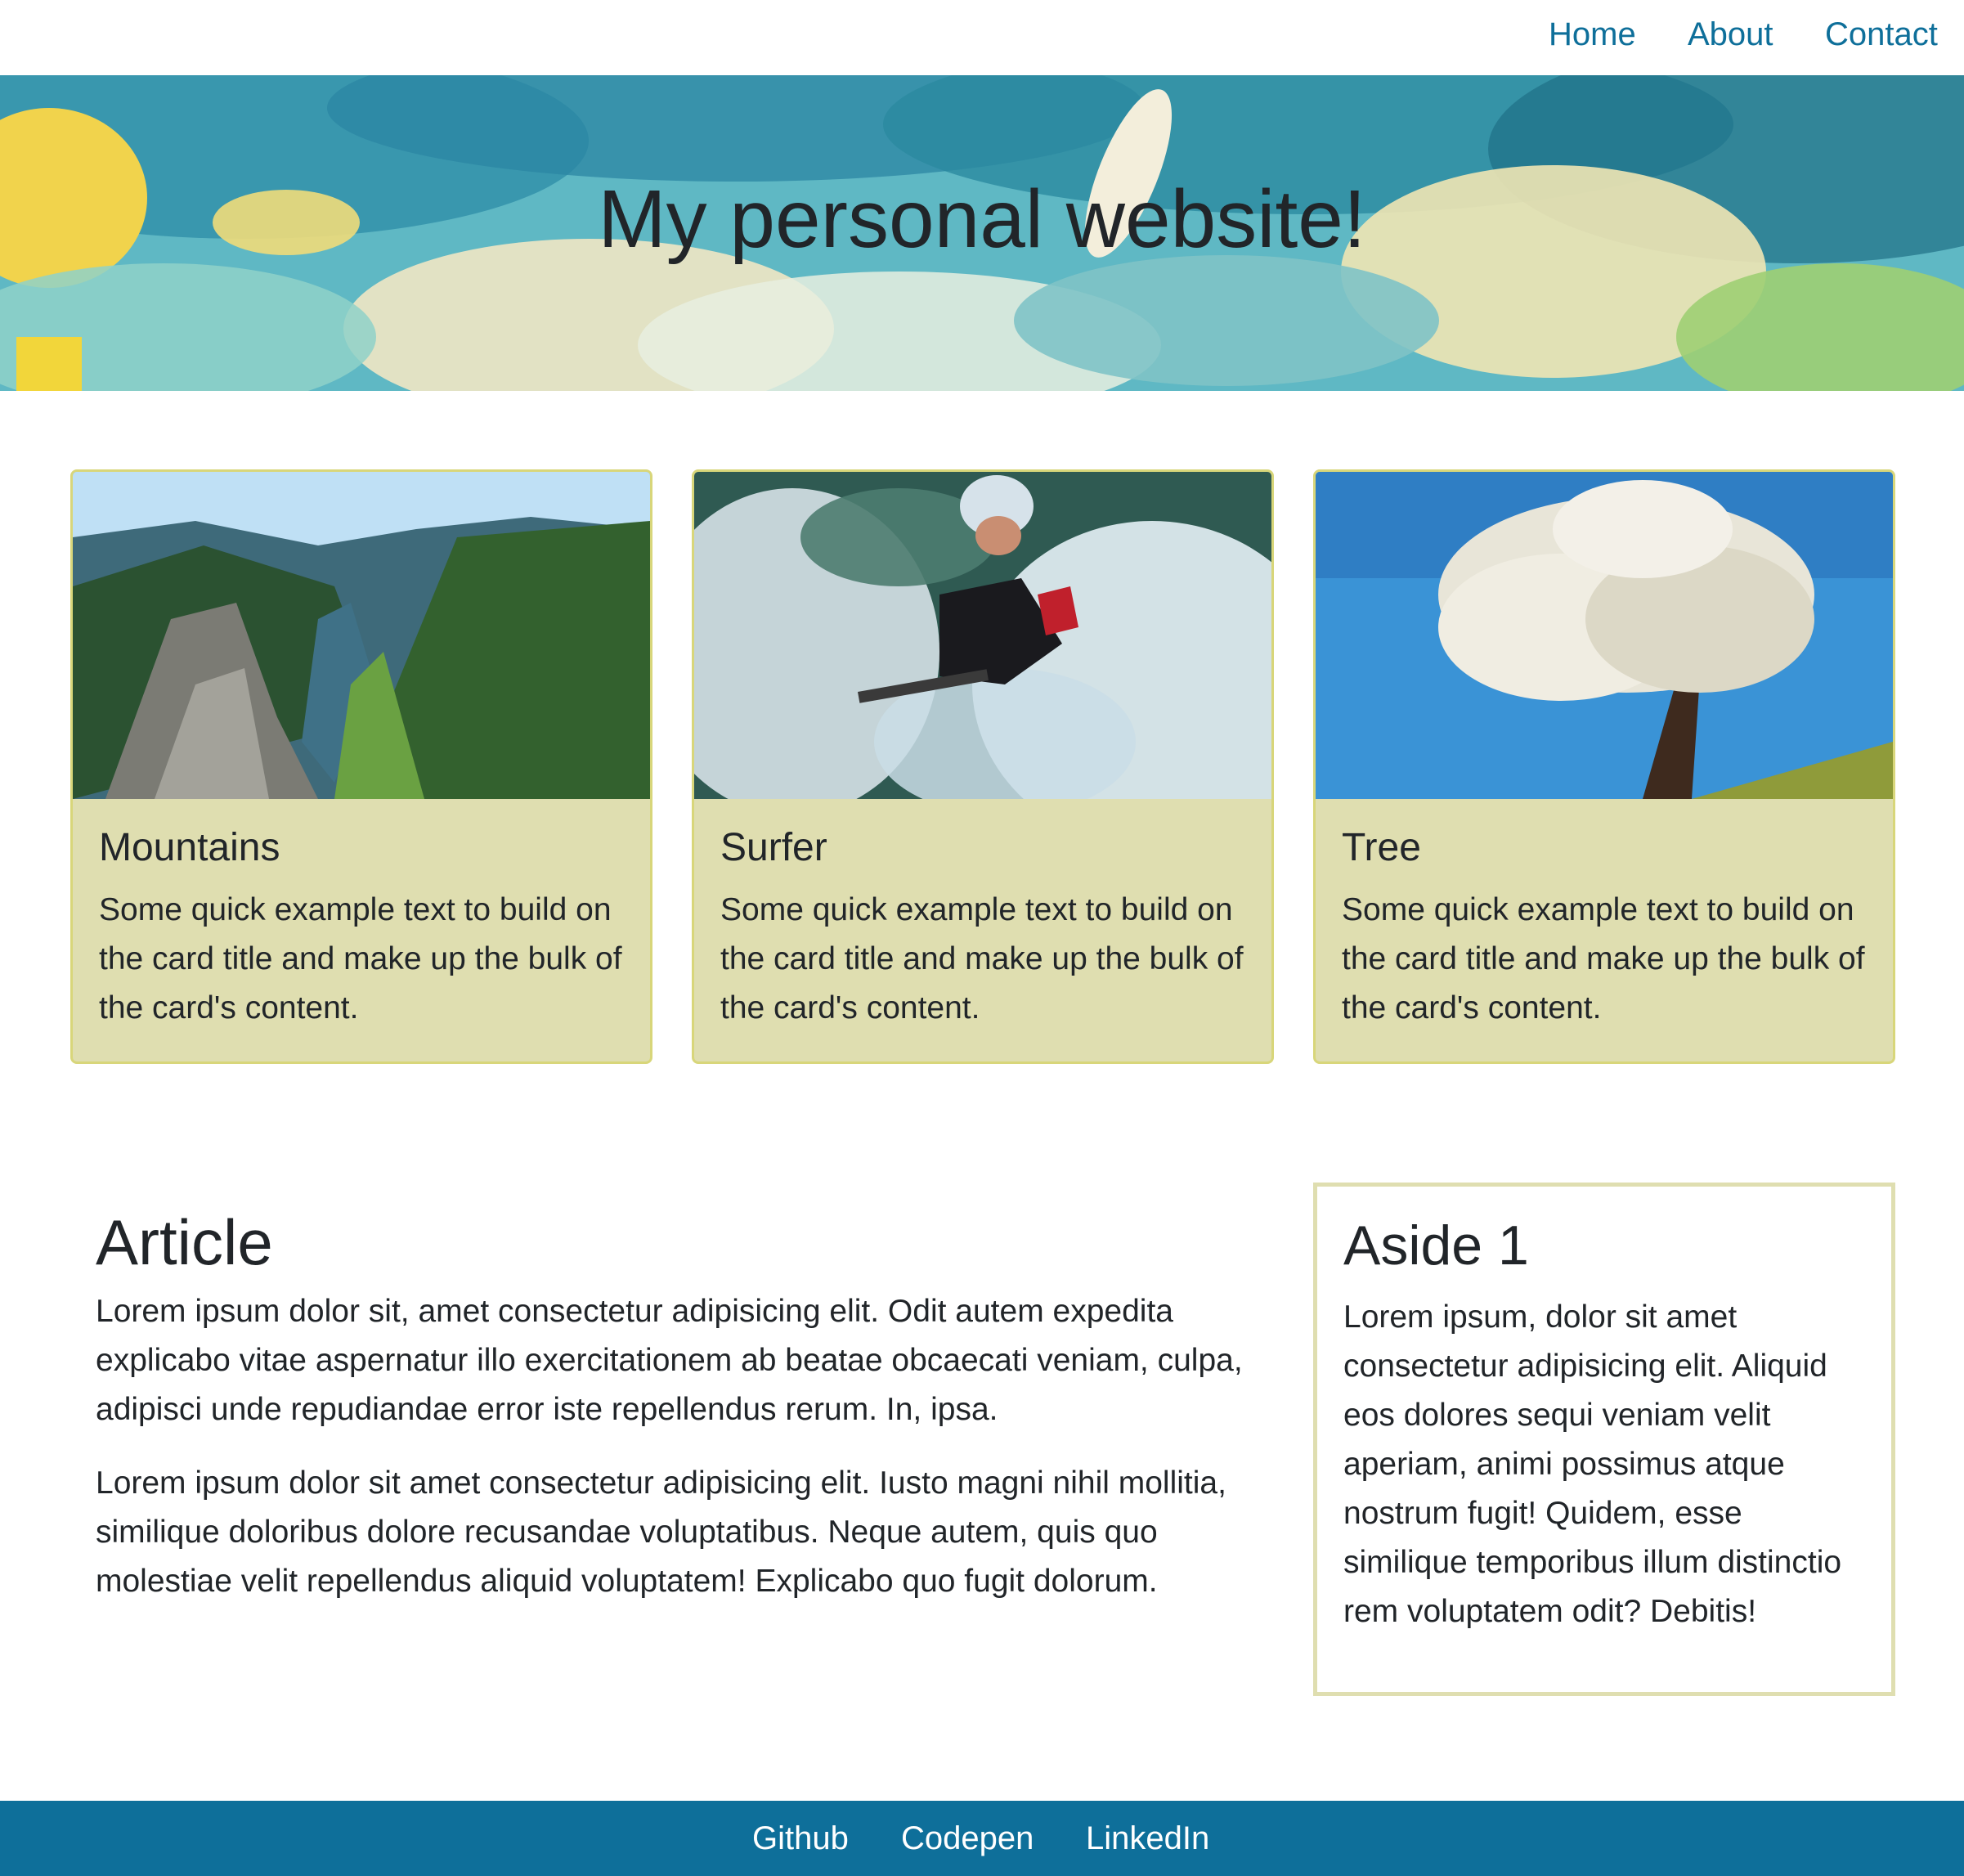 Image resolution: width=1964 pixels, height=1876 pixels. What do you see at coordinates (1147, 1838) in the screenshot?
I see `footer-link-linkedin: LinkedIn` at bounding box center [1147, 1838].